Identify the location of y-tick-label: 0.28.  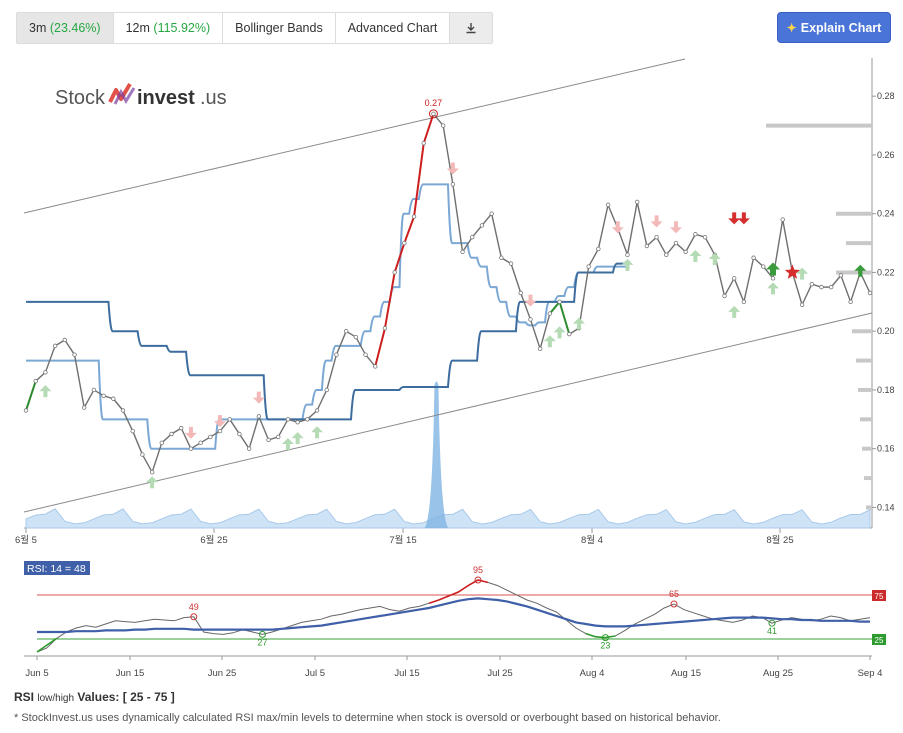
(886, 96).